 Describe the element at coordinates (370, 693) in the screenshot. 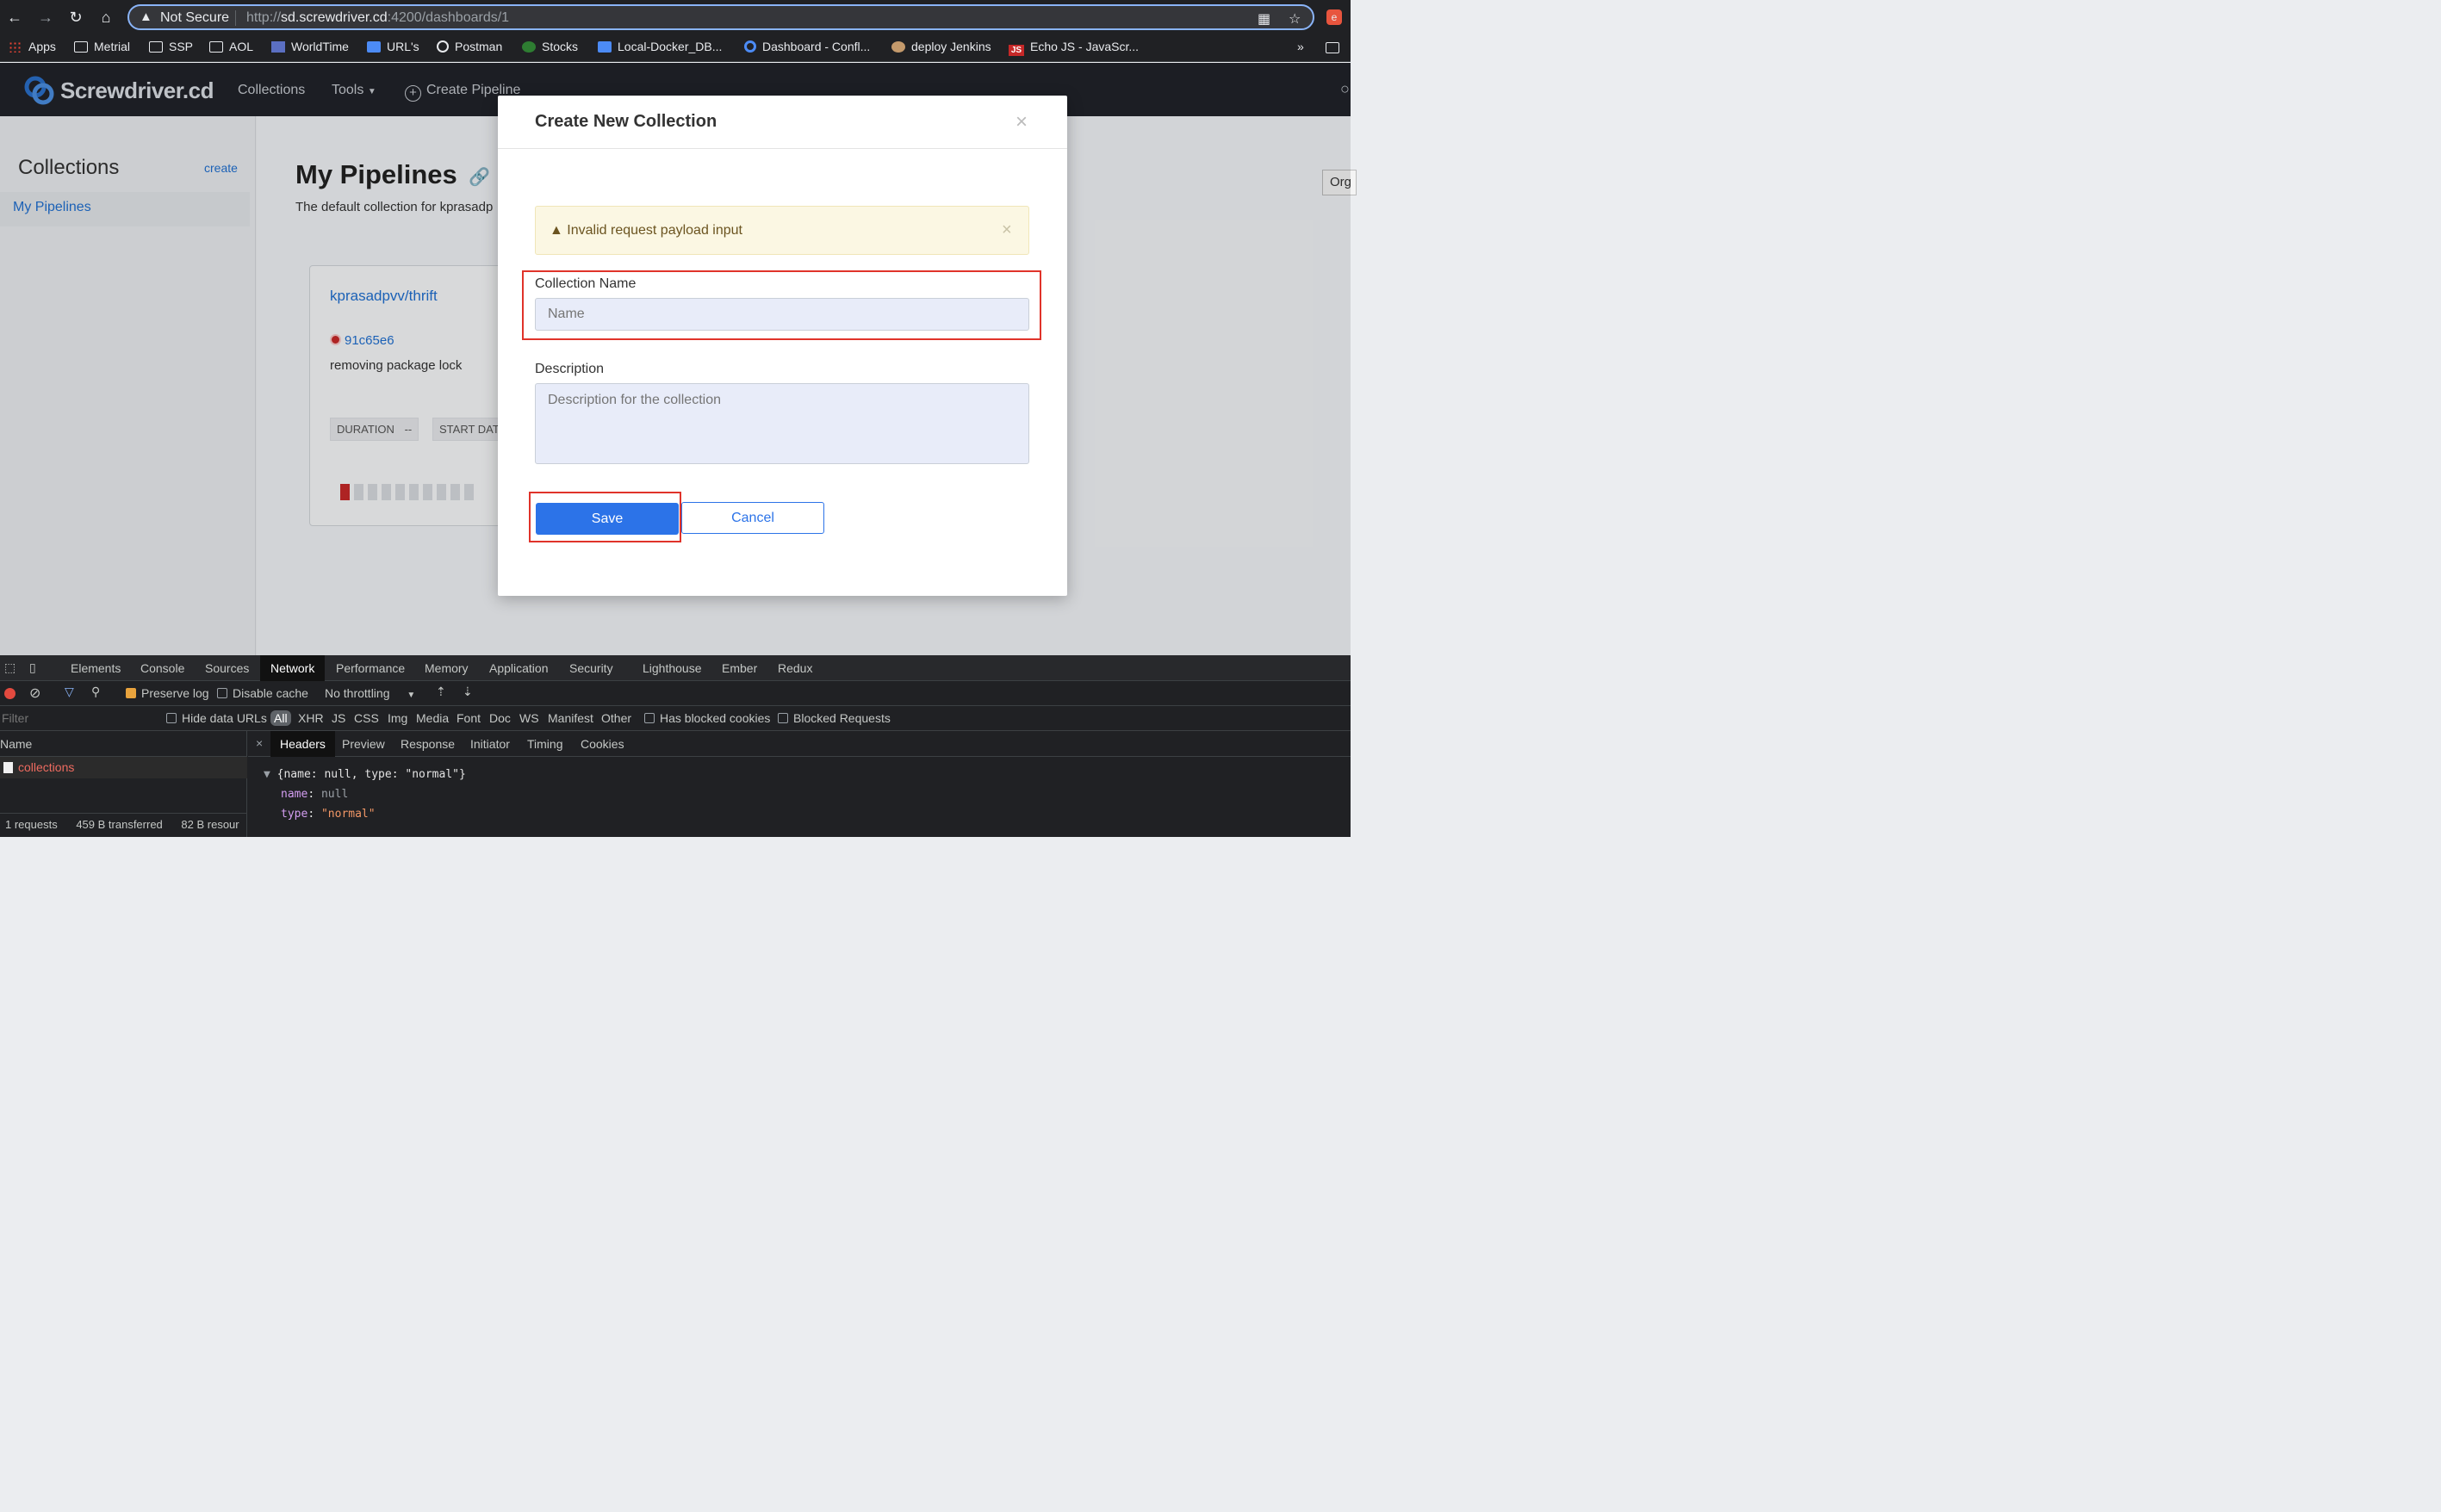

I see `throttling-select: No throttling ▼` at that location.